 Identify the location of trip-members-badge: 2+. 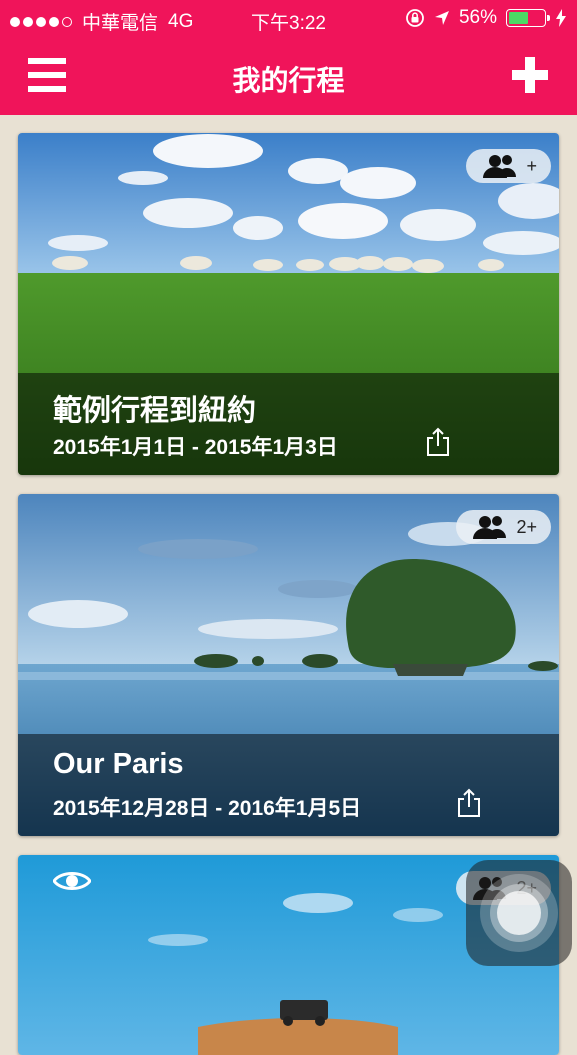
(503, 527).